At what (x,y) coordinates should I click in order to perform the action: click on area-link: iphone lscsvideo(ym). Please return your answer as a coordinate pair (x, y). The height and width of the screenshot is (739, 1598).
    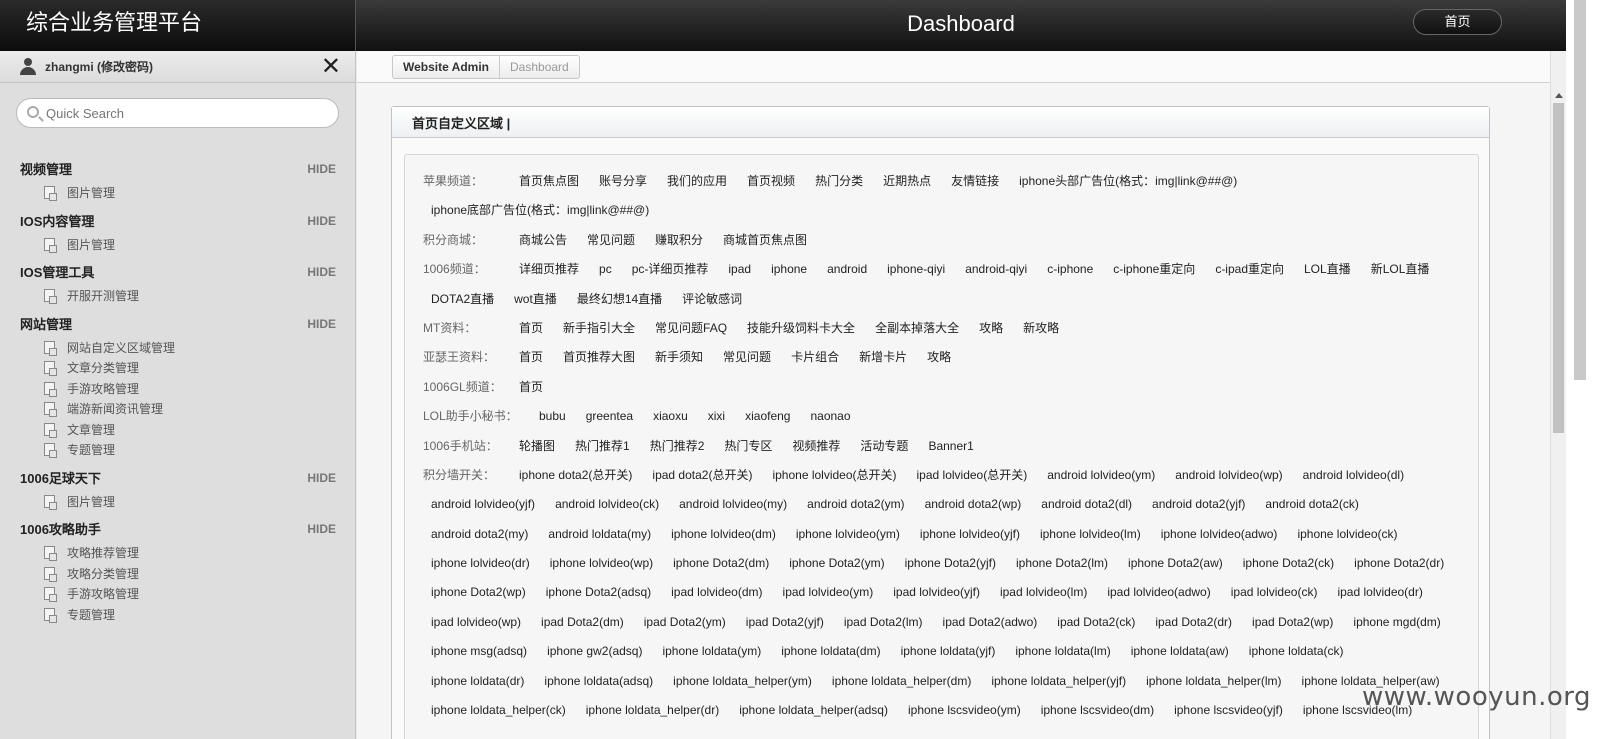
    Looking at the image, I should click on (964, 710).